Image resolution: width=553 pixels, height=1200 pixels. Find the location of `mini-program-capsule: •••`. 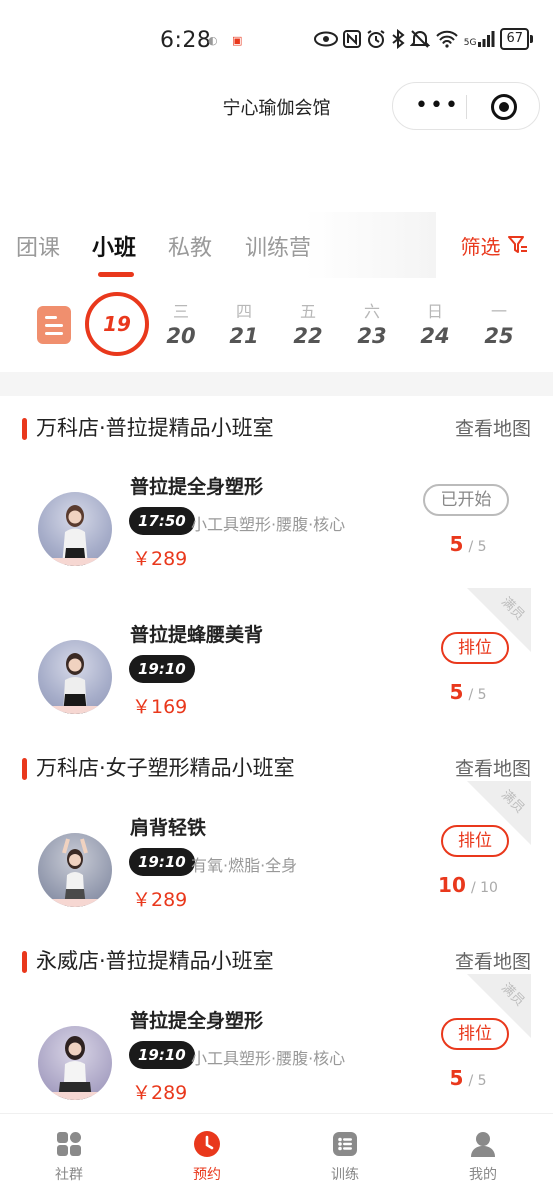

mini-program-capsule: ••• is located at coordinates (466, 106).